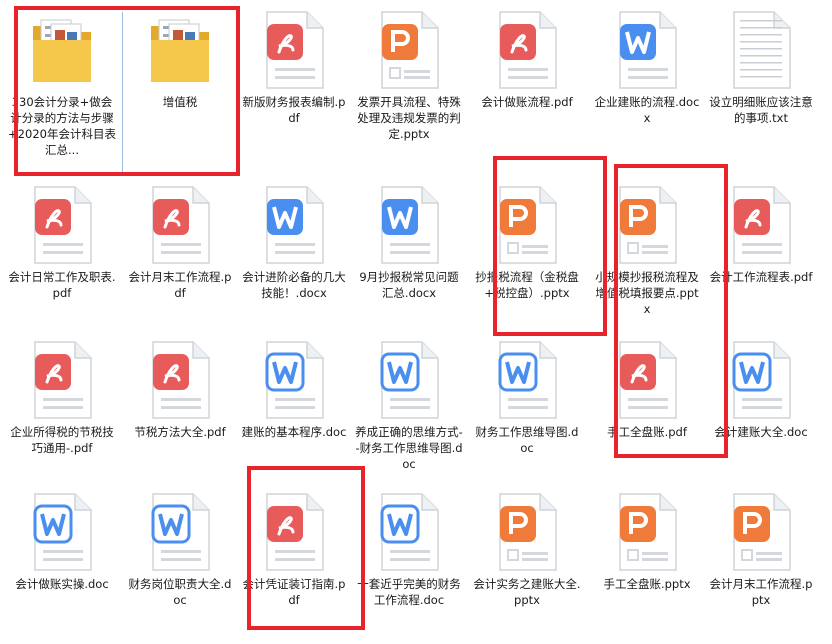  What do you see at coordinates (122, 93) in the screenshot?
I see `folder-divider` at bounding box center [122, 93].